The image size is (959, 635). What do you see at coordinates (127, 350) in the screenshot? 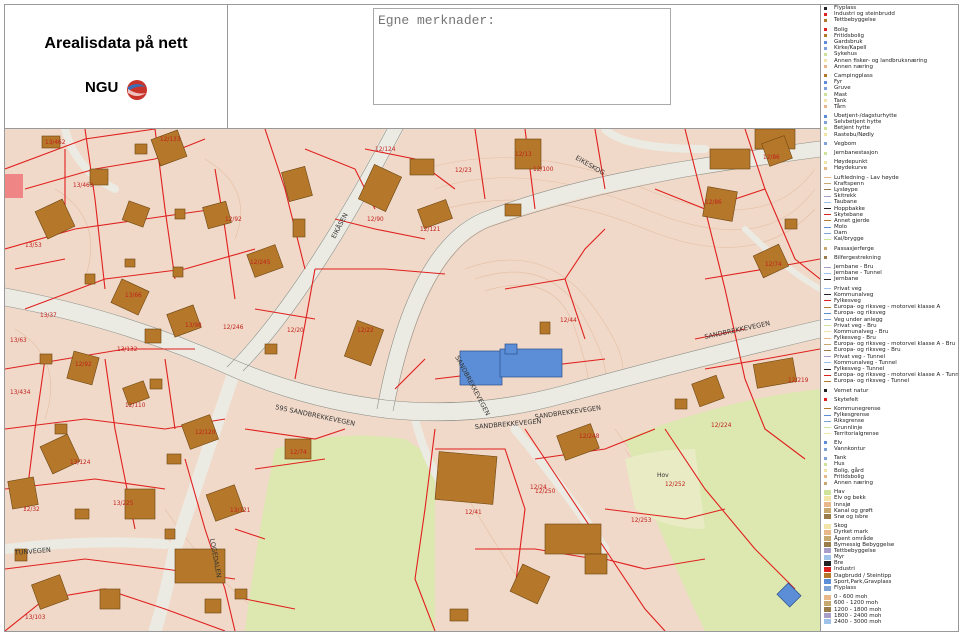
I see `parcel-label: 13/132` at bounding box center [127, 350].